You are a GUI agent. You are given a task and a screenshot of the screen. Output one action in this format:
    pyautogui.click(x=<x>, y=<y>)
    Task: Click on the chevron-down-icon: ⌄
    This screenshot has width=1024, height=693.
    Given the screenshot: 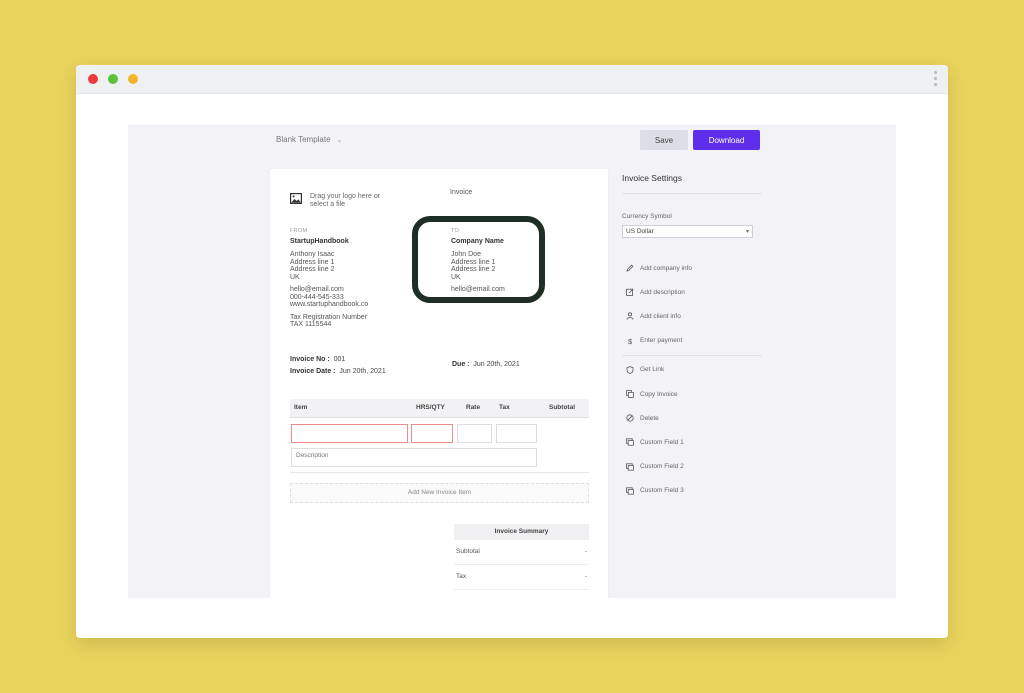 What is the action you would take?
    pyautogui.click(x=339, y=140)
    